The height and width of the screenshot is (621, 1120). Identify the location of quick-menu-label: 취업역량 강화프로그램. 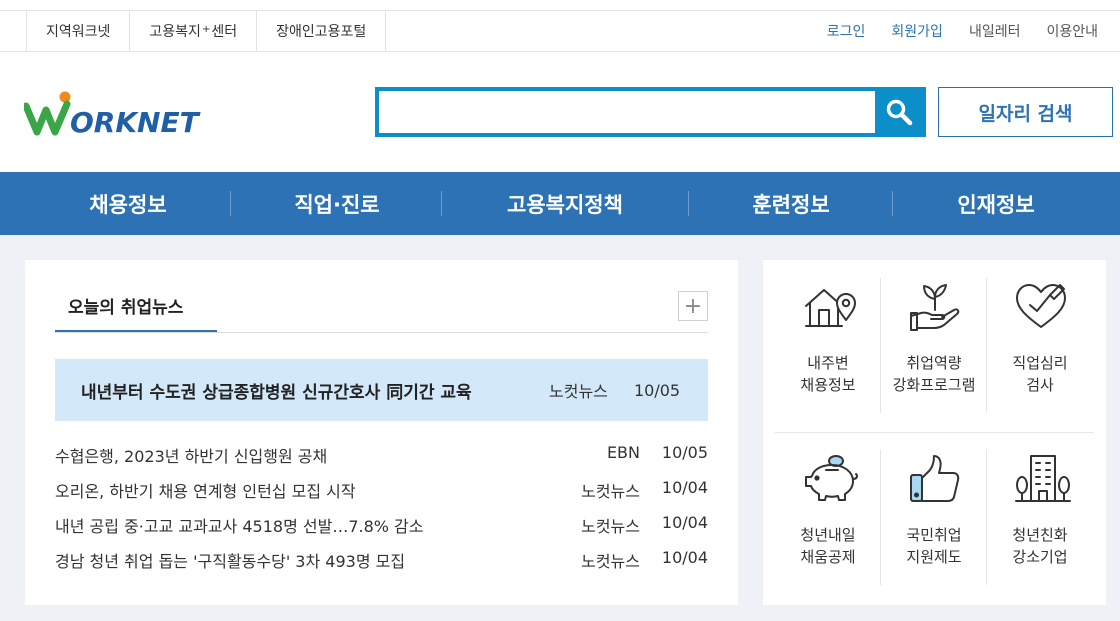
(934, 374).